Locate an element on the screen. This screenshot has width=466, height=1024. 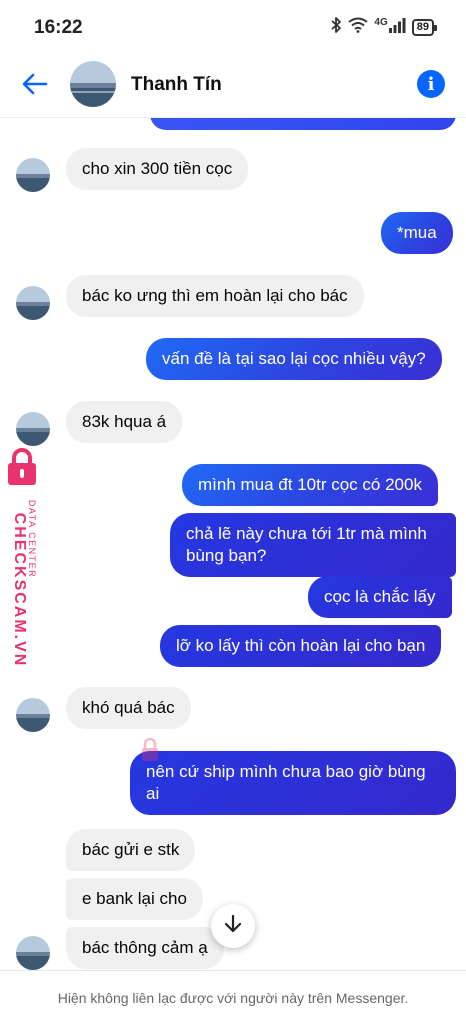
arrow-left-icon is located at coordinates (35, 86).